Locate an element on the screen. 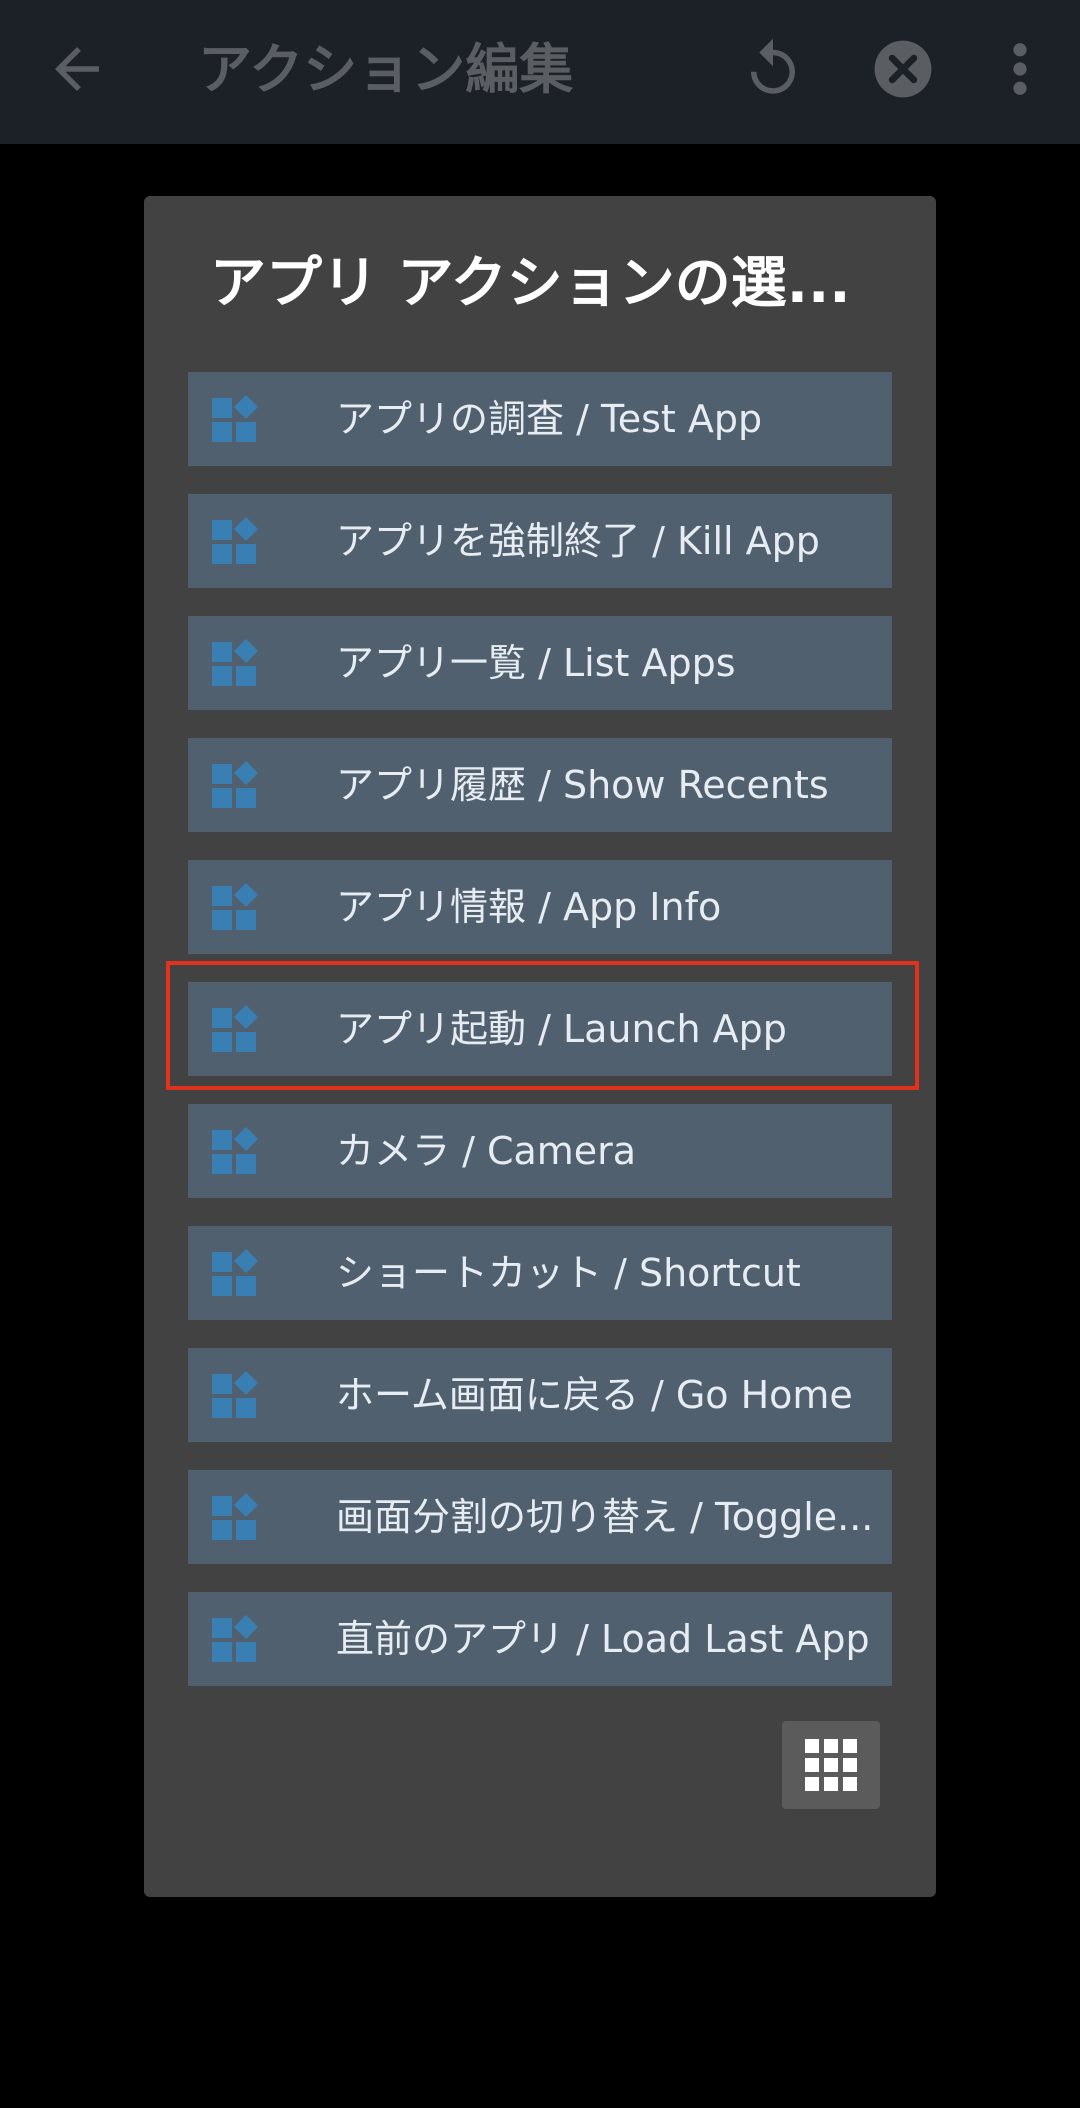 This screenshot has height=2108, width=1080. action-item: ショートカット / Shortcut is located at coordinates (540, 1273).